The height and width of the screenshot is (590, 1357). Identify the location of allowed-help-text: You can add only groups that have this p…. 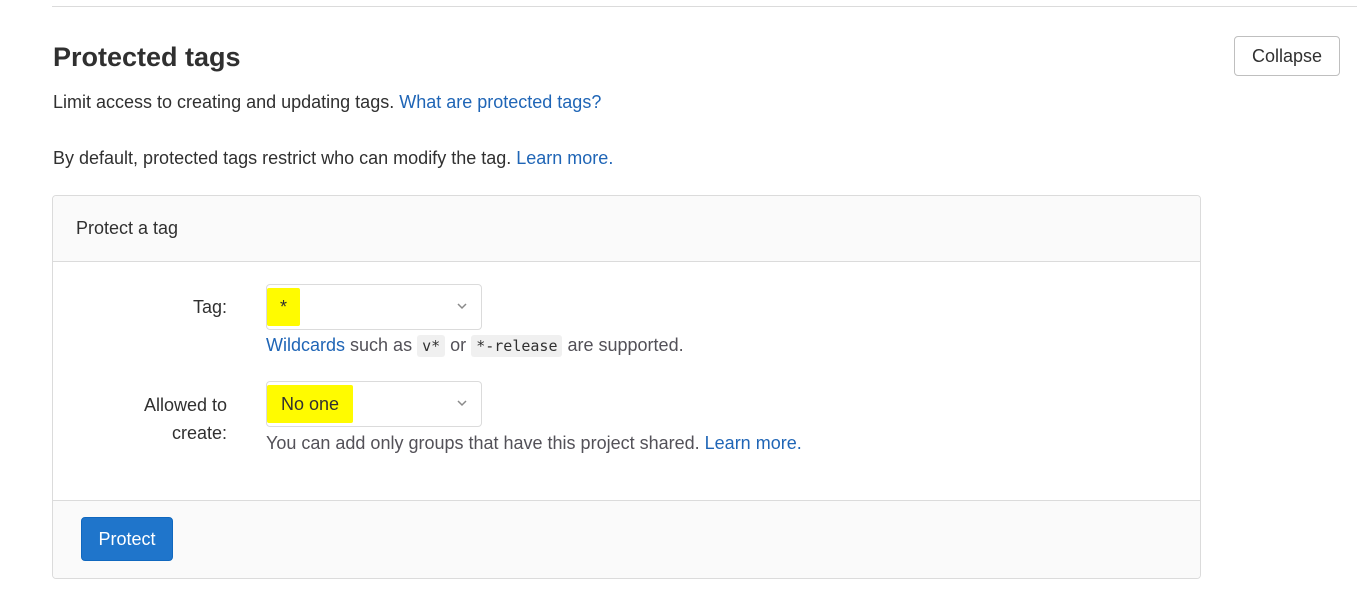
(483, 443).